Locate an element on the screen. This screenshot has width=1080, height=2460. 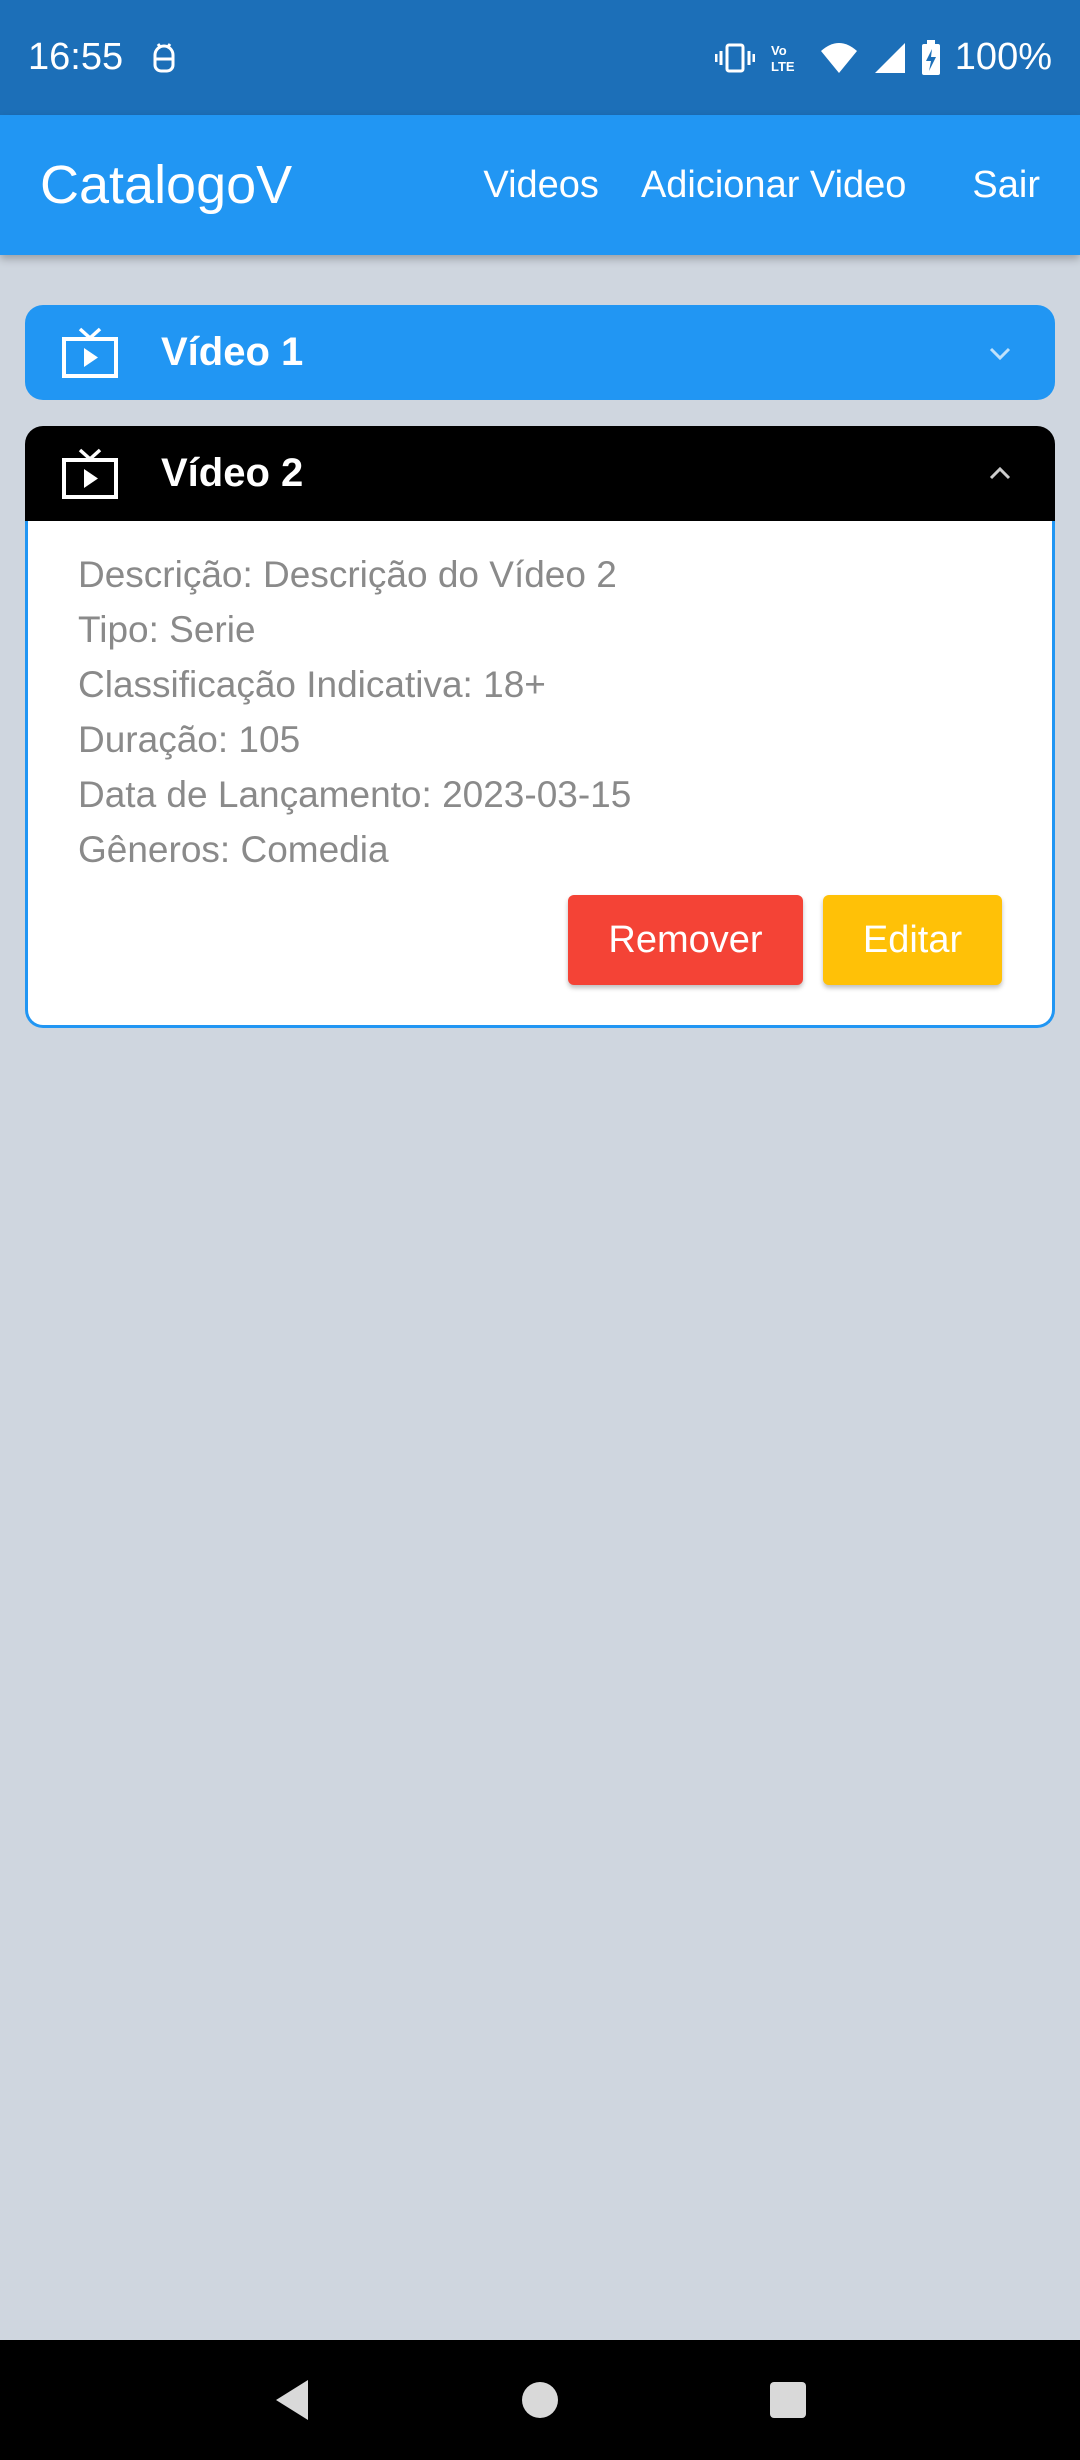
status-icons: Vo LTE 100% is located at coordinates (883, 57).